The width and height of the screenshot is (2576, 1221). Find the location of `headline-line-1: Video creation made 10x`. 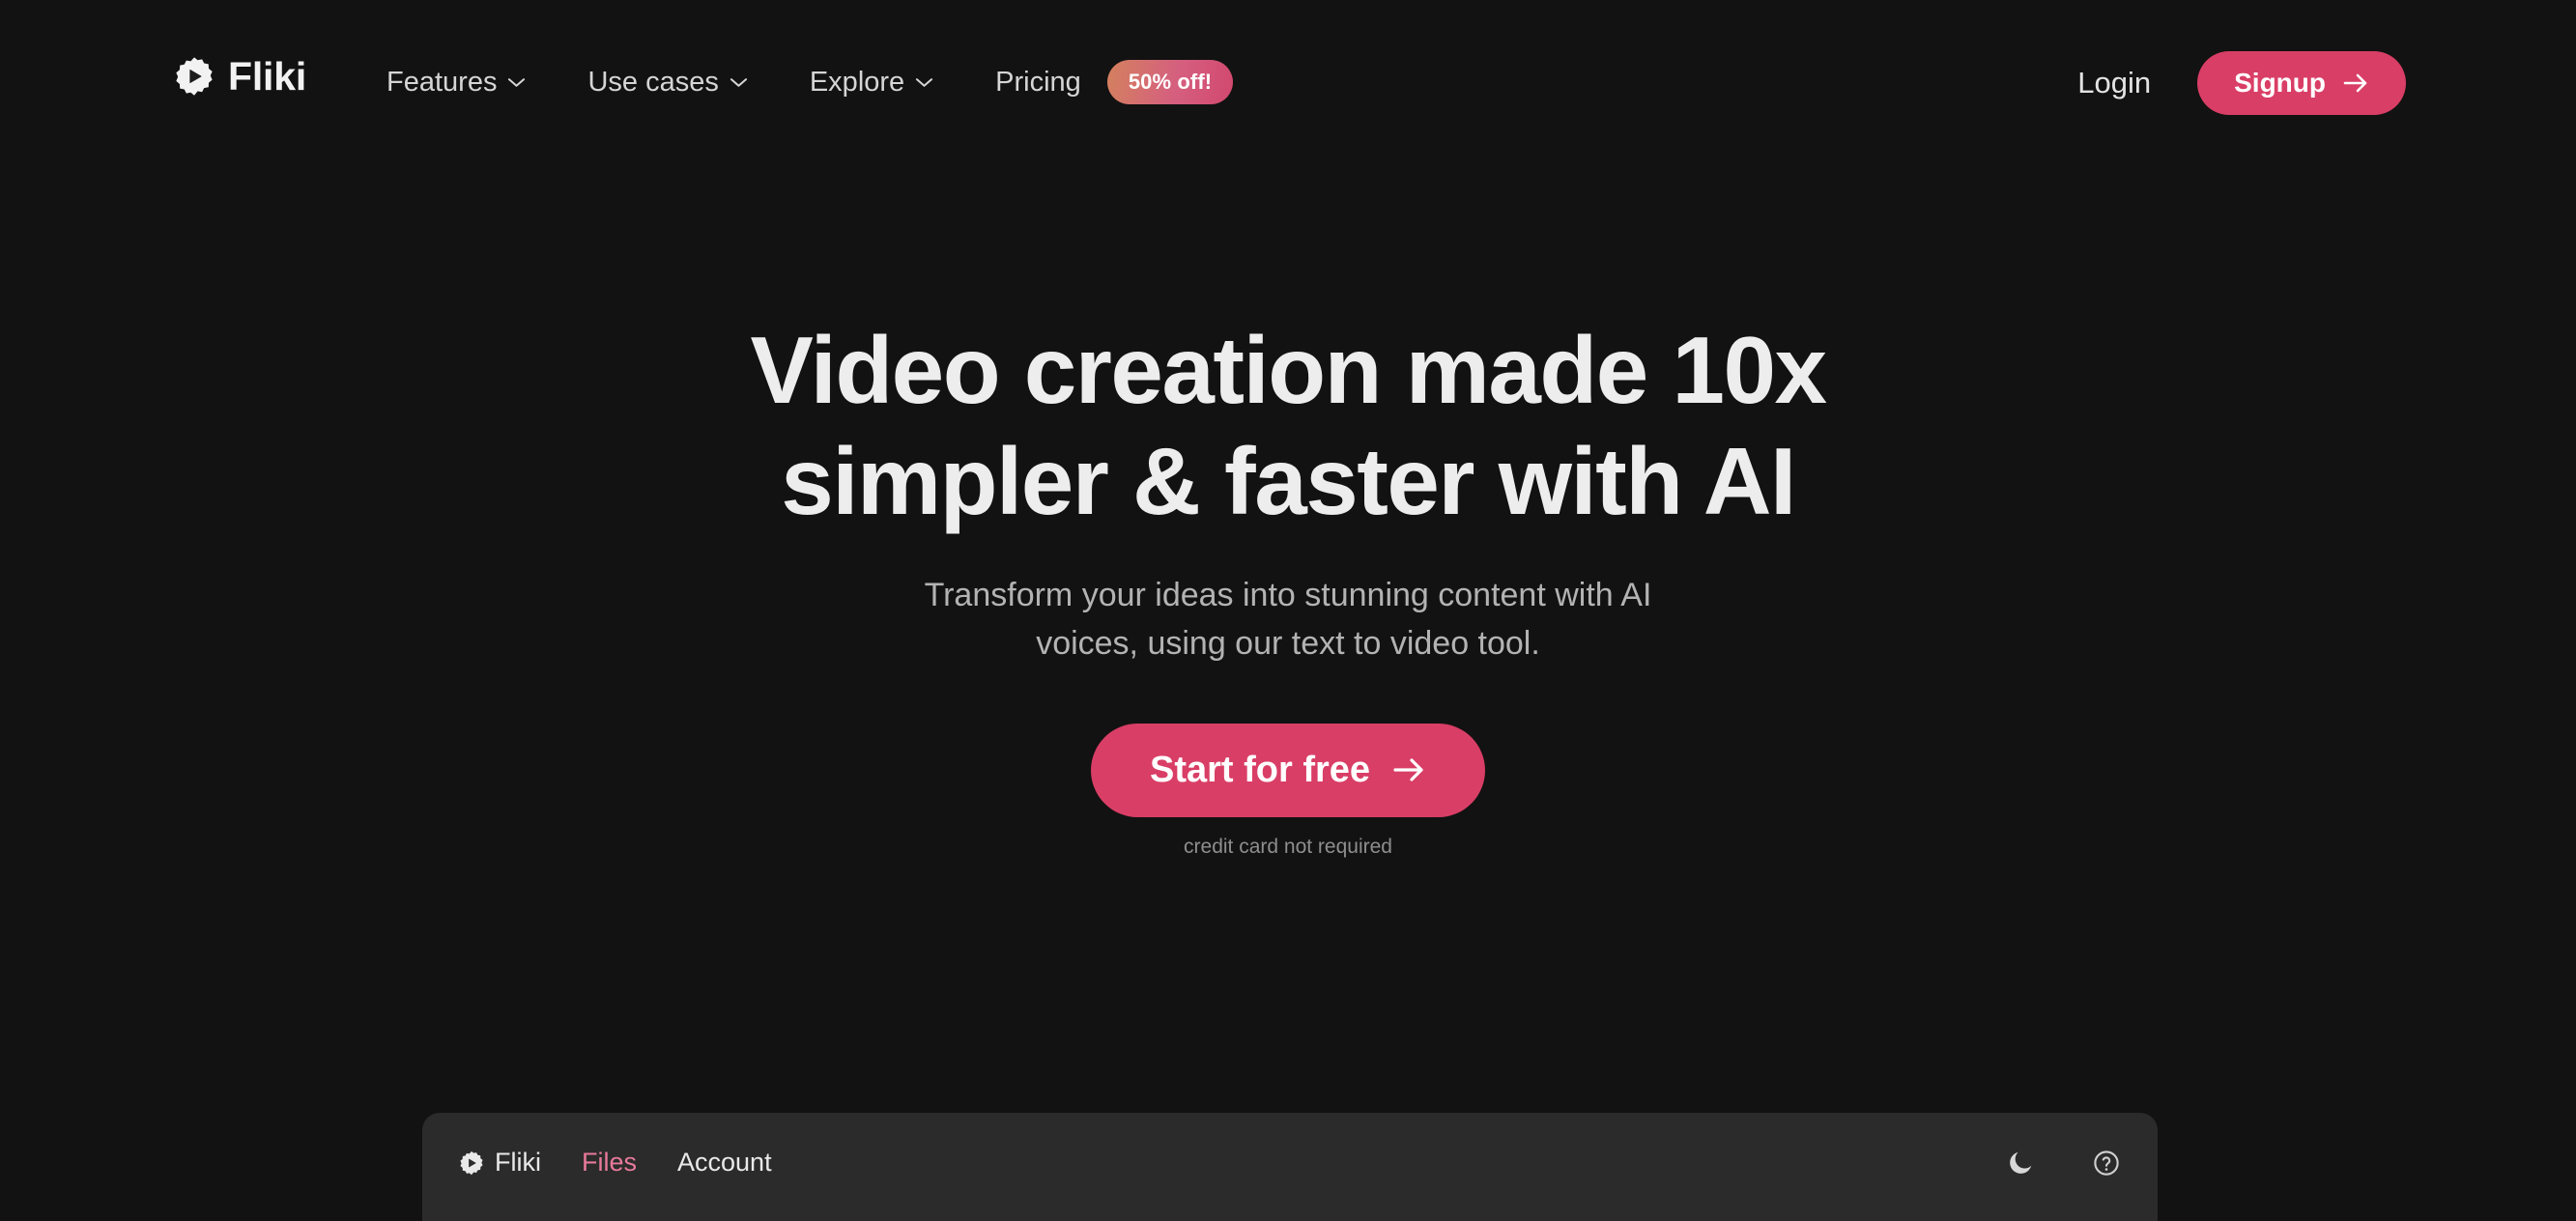

headline-line-1: Video creation made 10x is located at coordinates (1289, 370).